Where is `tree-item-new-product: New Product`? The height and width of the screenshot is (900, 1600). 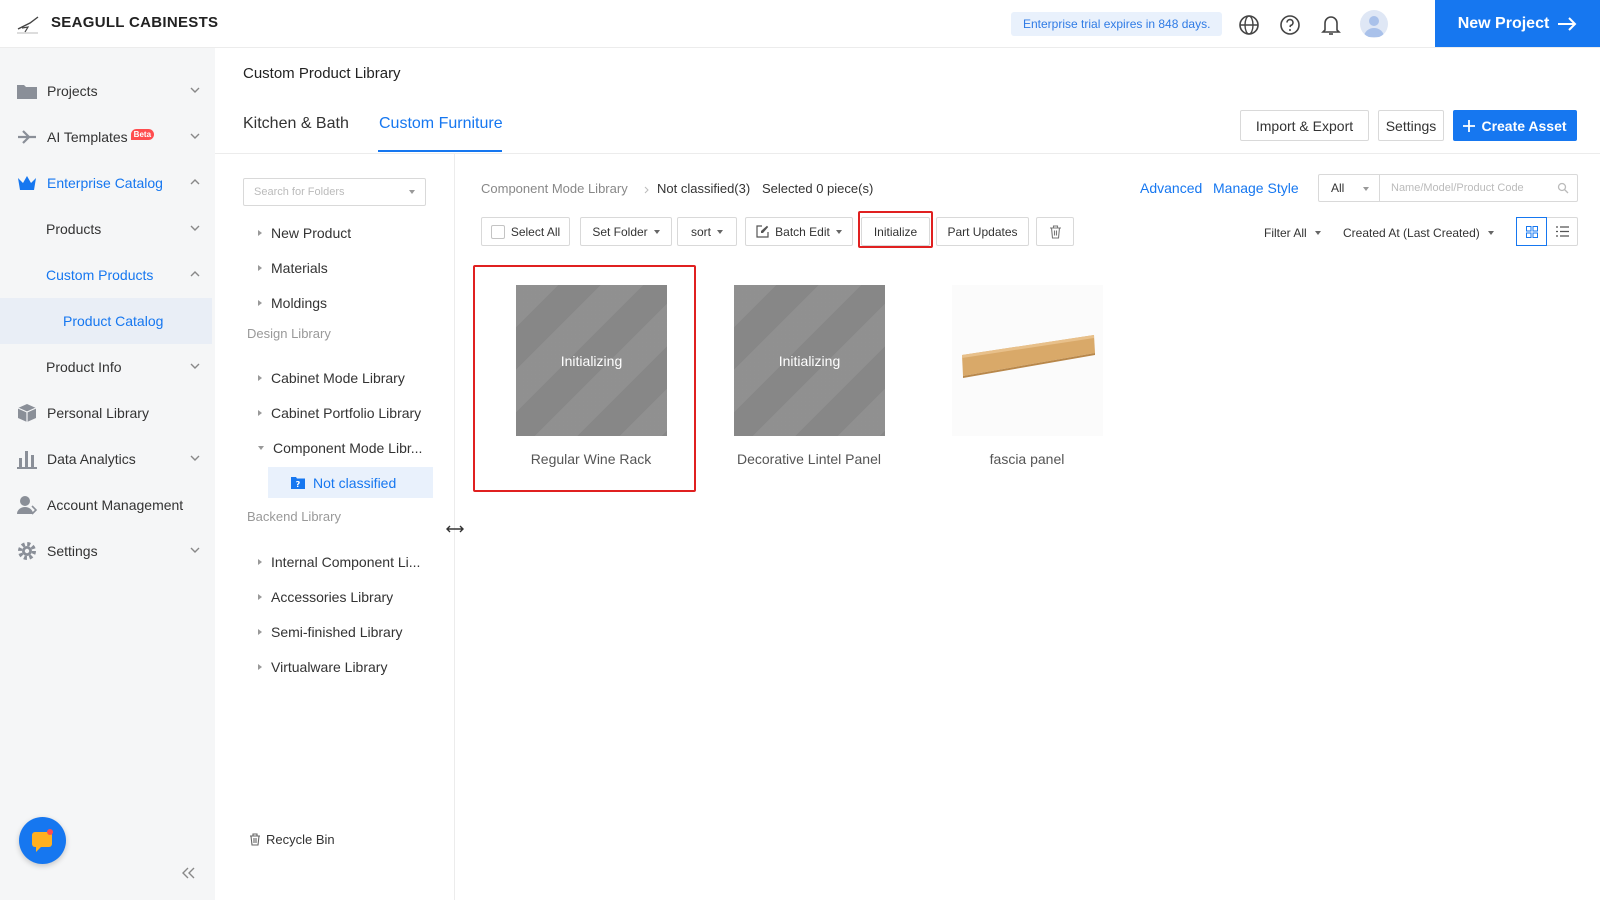 tree-item-new-product: New Product is located at coordinates (304, 233).